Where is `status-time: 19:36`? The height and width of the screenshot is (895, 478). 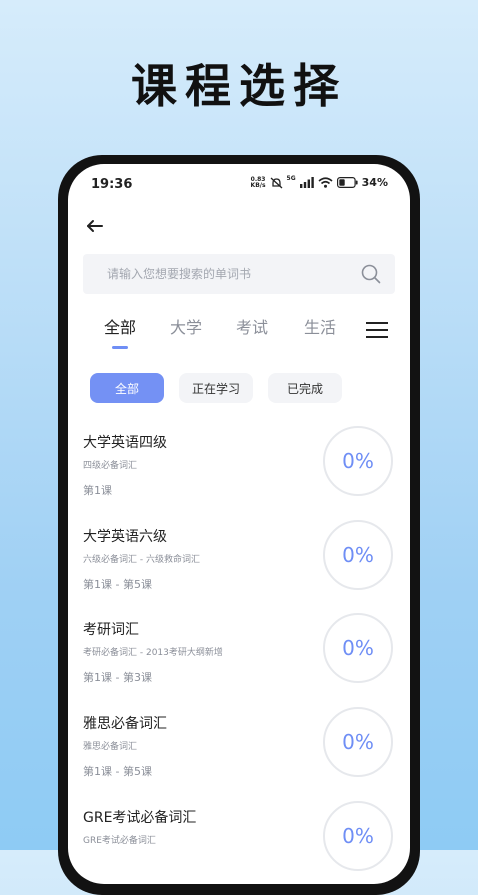 status-time: 19:36 is located at coordinates (112, 184).